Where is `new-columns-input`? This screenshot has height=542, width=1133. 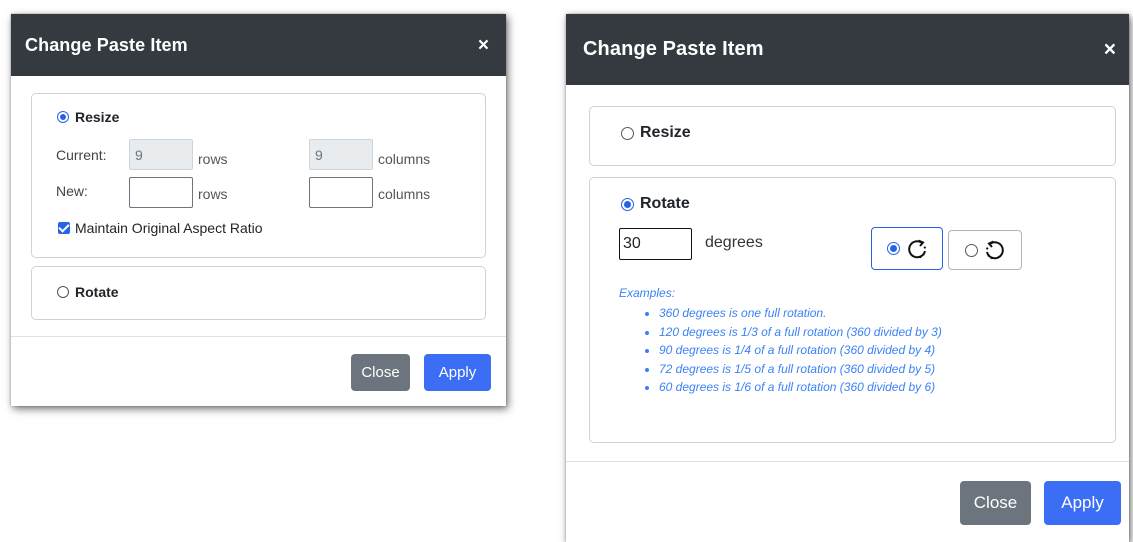
new-columns-input is located at coordinates (341, 192).